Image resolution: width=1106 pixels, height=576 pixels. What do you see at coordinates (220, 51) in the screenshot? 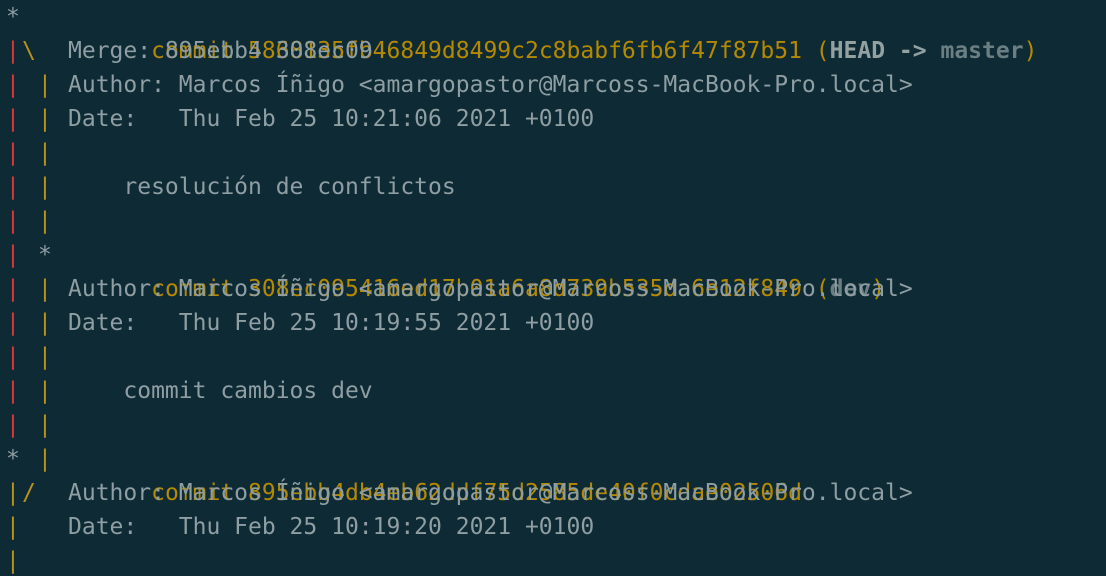
I see `merge-parents: Merge: 895ebb4 308ec09` at bounding box center [220, 51].